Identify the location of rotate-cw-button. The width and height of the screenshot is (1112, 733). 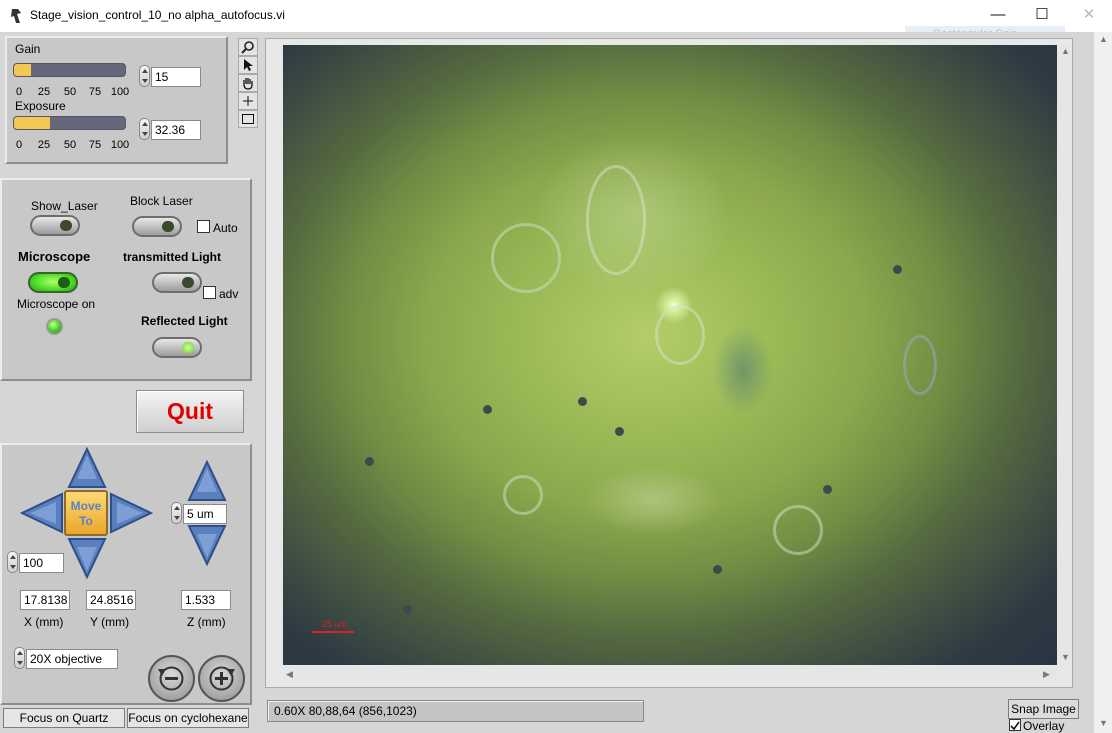
(221, 678).